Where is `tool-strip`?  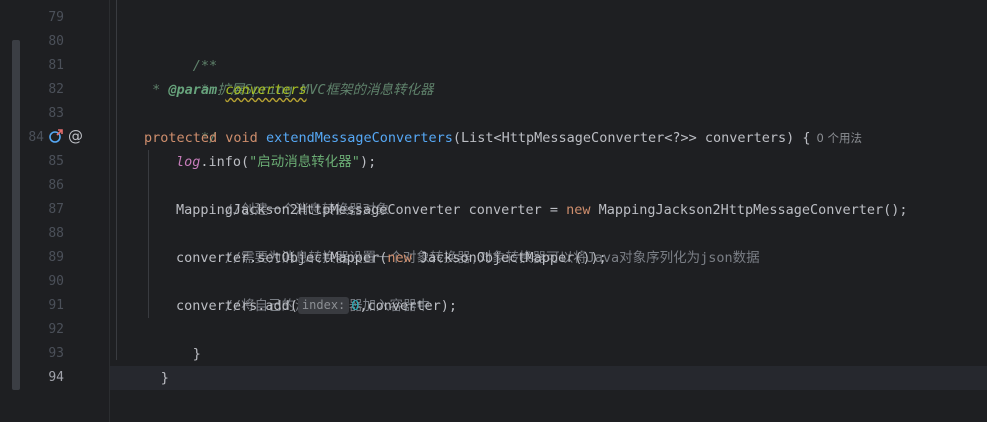 tool-strip is located at coordinates (10, 211).